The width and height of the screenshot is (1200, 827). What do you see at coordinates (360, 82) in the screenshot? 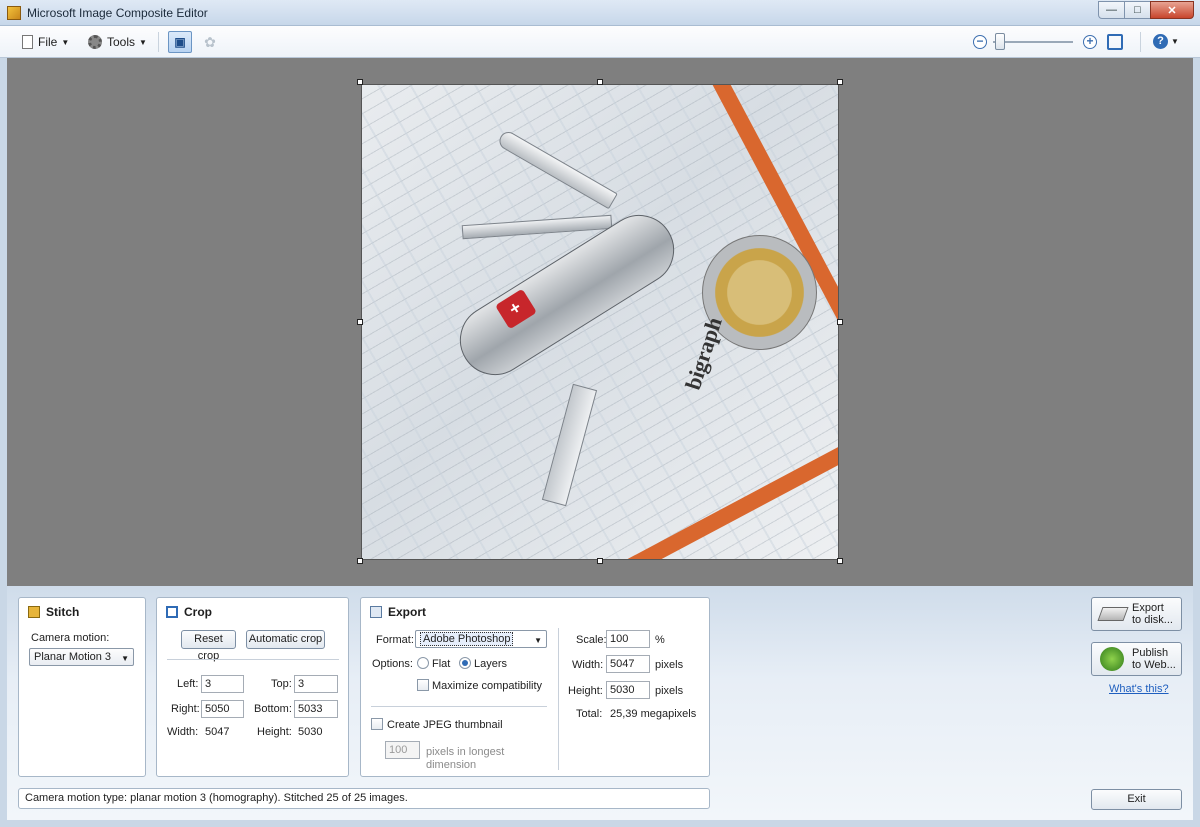
I see `crop-handle-top-left` at bounding box center [360, 82].